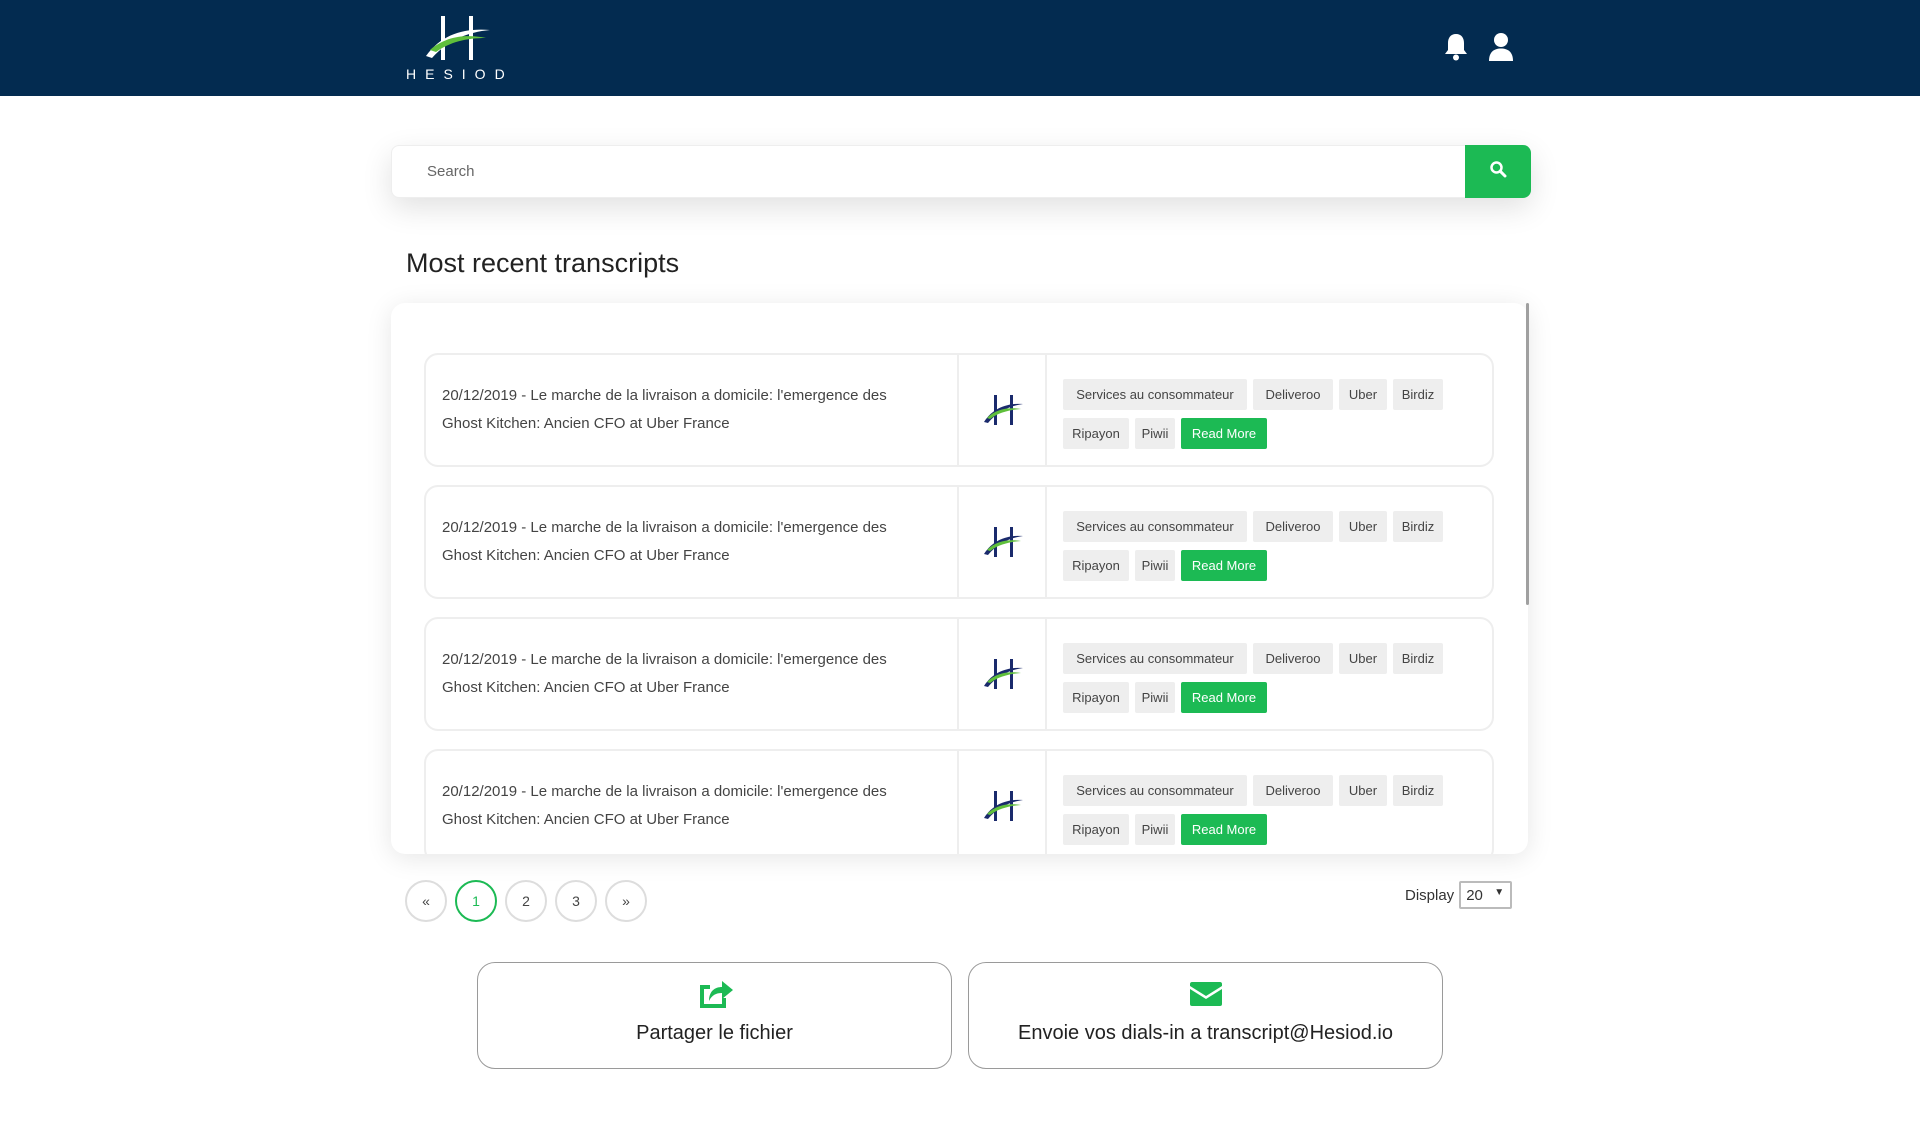 This screenshot has height=1133, width=1920. Describe the element at coordinates (1499, 892) in the screenshot. I see `caret-down-icon: ▼` at that location.